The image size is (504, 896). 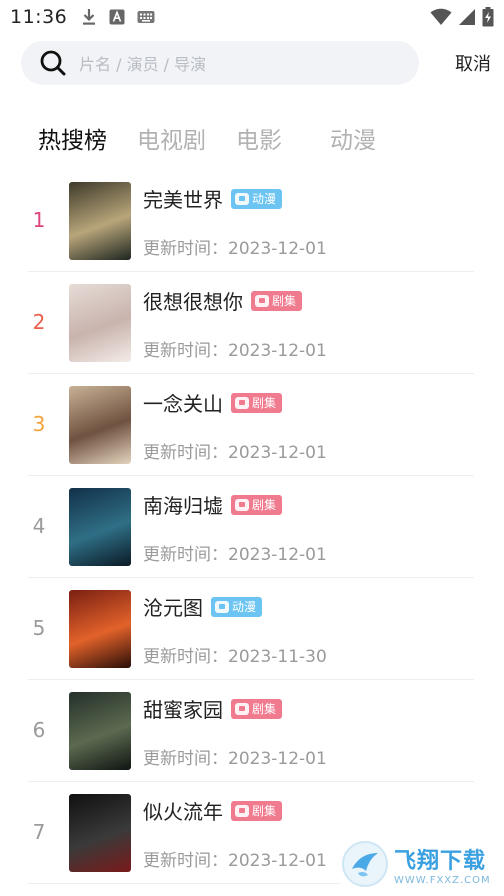 I want to click on status-icons-right, so click(x=462, y=17).